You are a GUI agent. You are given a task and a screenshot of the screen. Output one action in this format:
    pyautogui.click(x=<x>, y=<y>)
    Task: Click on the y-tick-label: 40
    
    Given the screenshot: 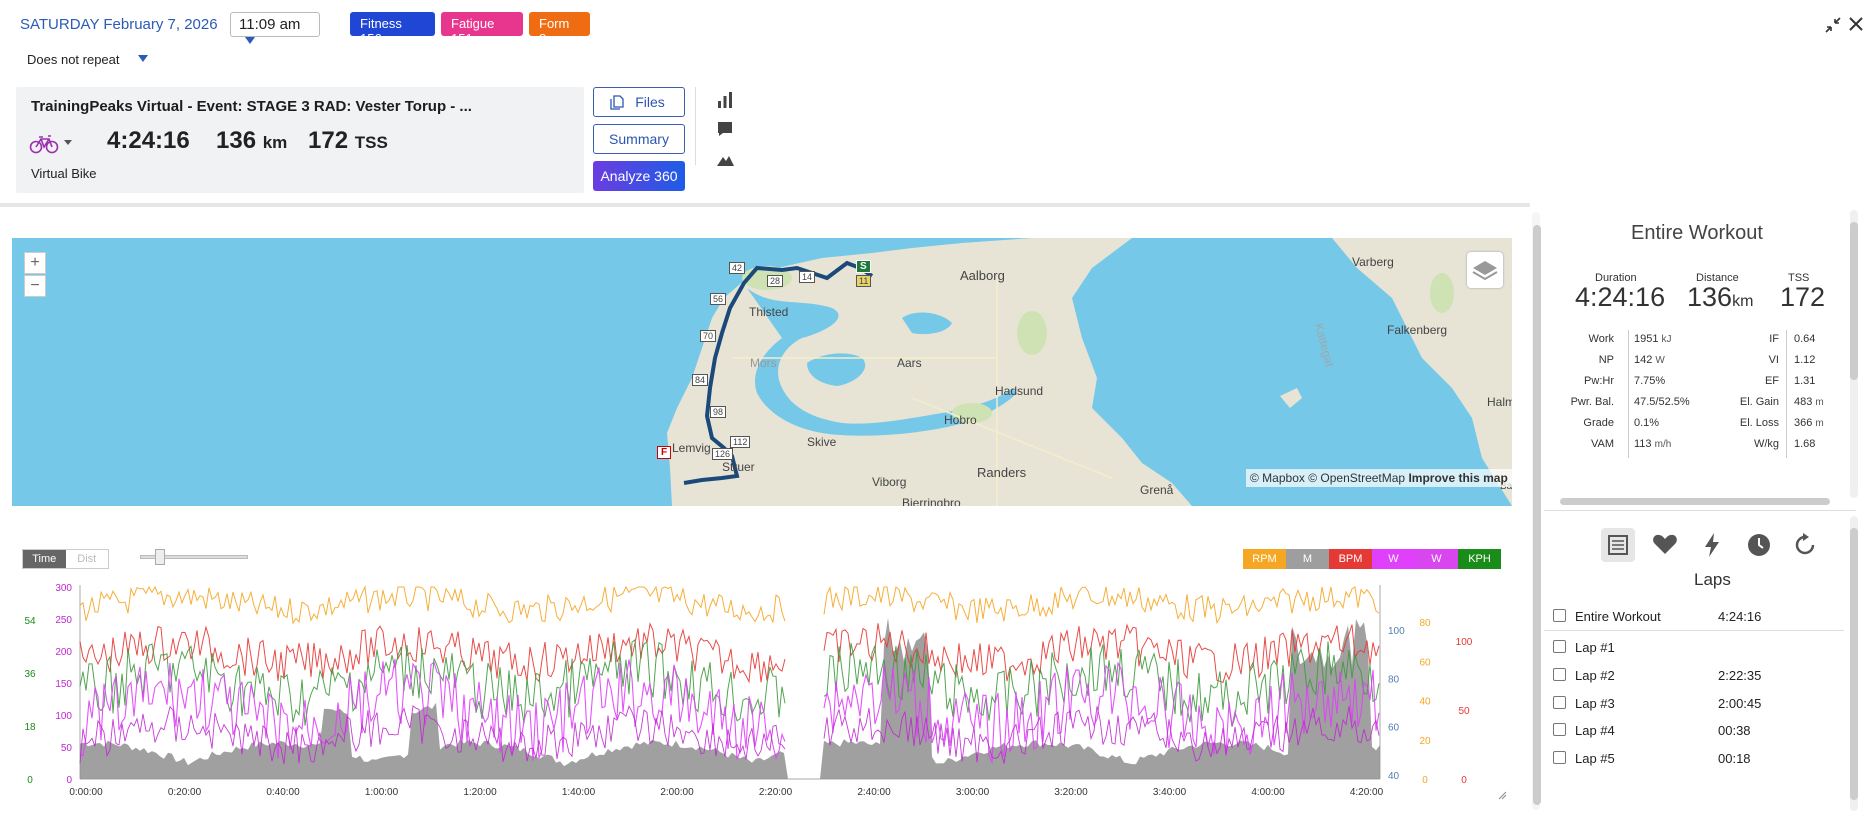 What is the action you would take?
    pyautogui.click(x=1394, y=776)
    